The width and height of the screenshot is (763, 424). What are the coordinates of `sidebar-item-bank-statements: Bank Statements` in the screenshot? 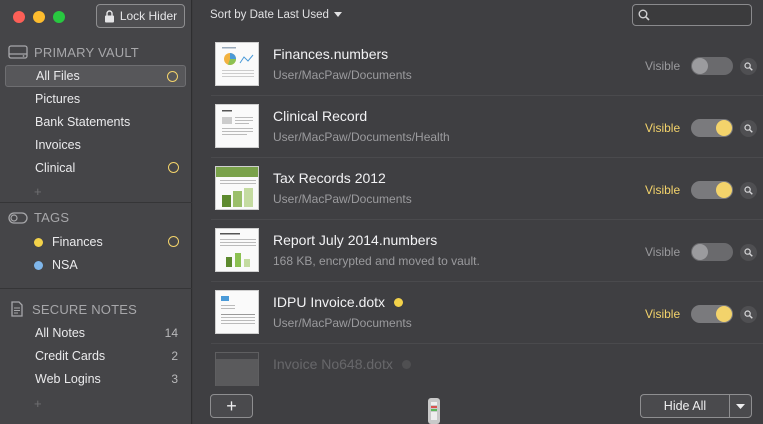 It's located at (95, 122).